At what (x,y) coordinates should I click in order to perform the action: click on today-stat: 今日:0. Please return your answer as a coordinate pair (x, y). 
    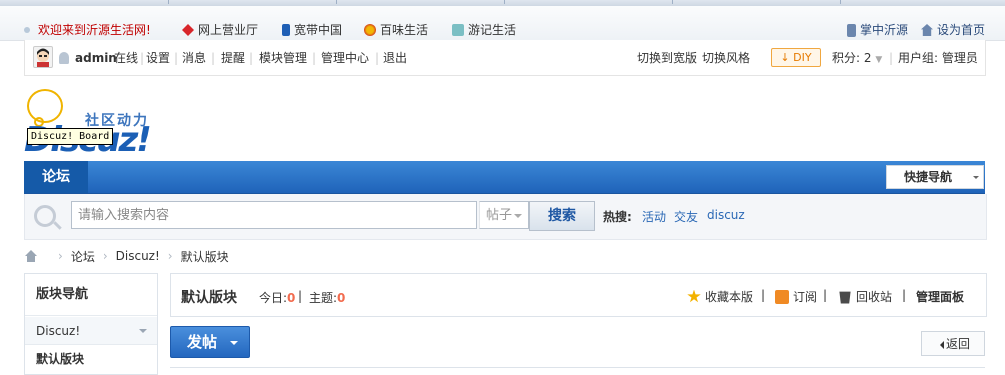
    Looking at the image, I should click on (277, 298).